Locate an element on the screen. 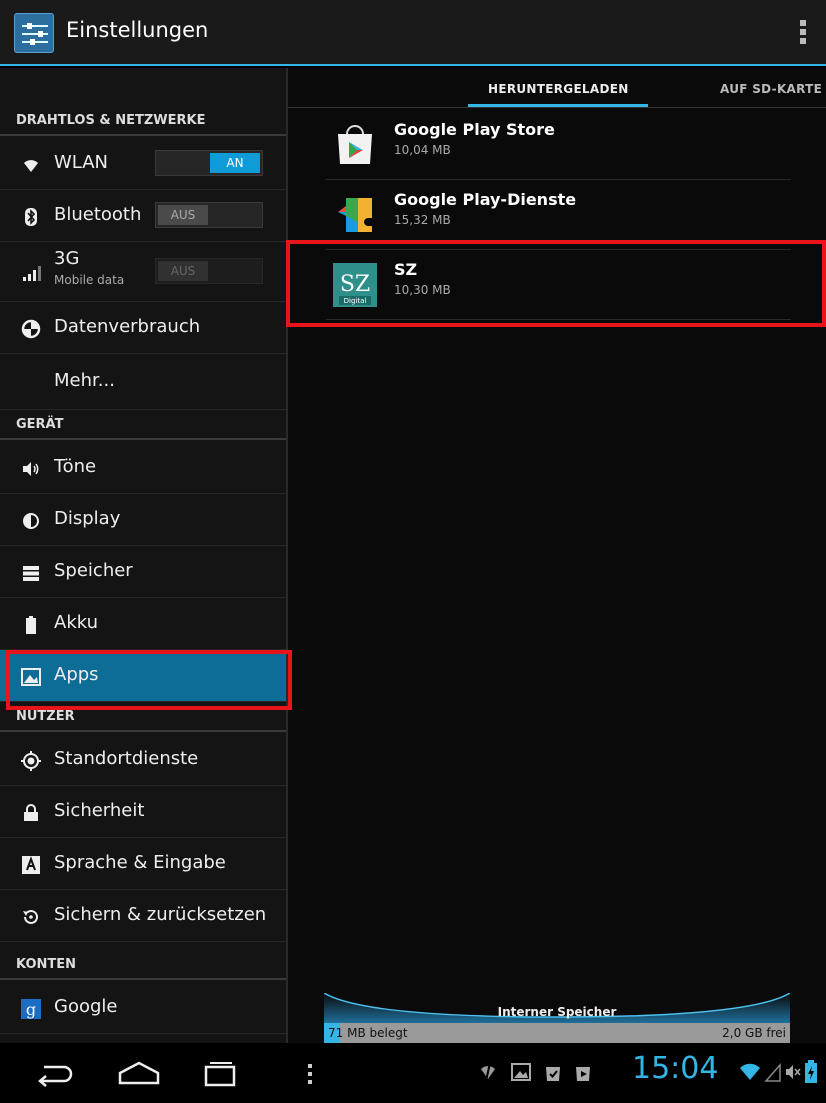 The width and height of the screenshot is (826, 1103). tab-auf-sd-karte: AUF SD-KARTE is located at coordinates (771, 89).